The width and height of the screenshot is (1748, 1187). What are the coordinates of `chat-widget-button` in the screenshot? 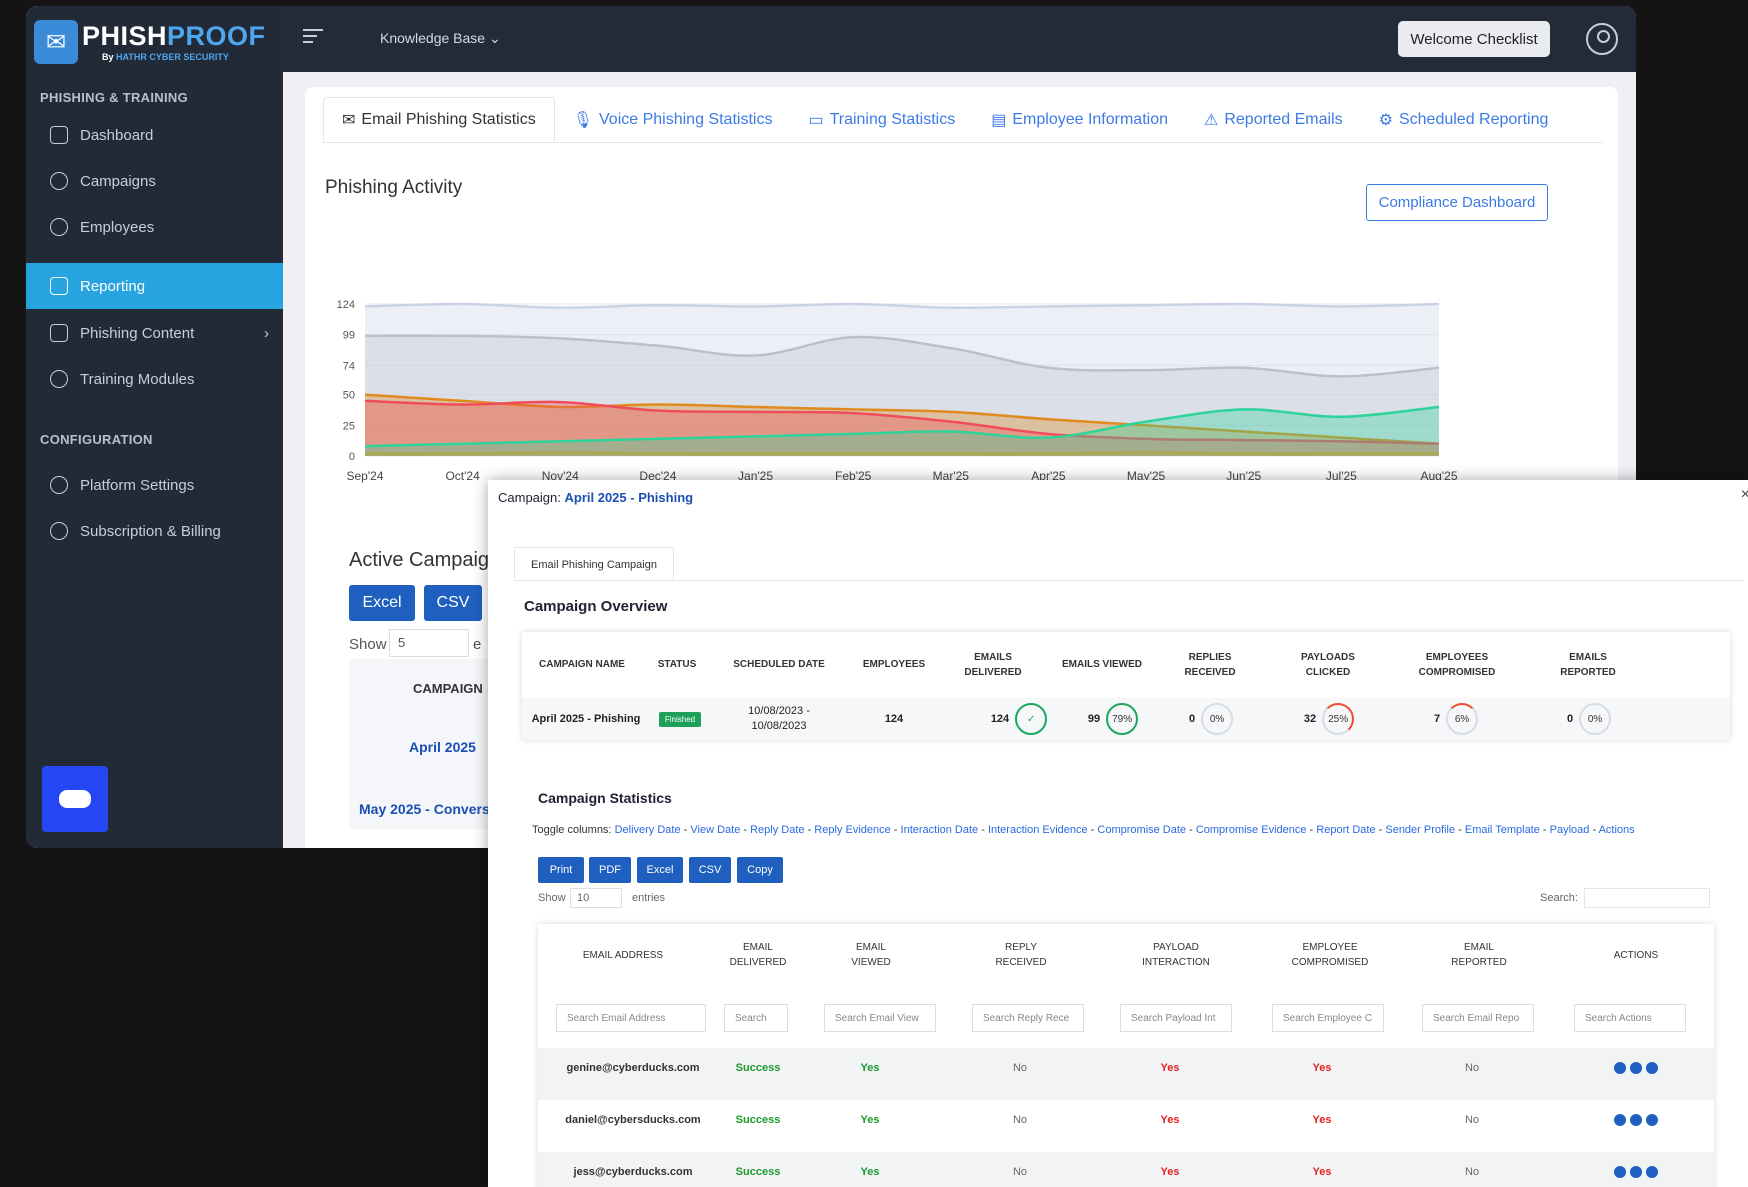 It's located at (75, 799).